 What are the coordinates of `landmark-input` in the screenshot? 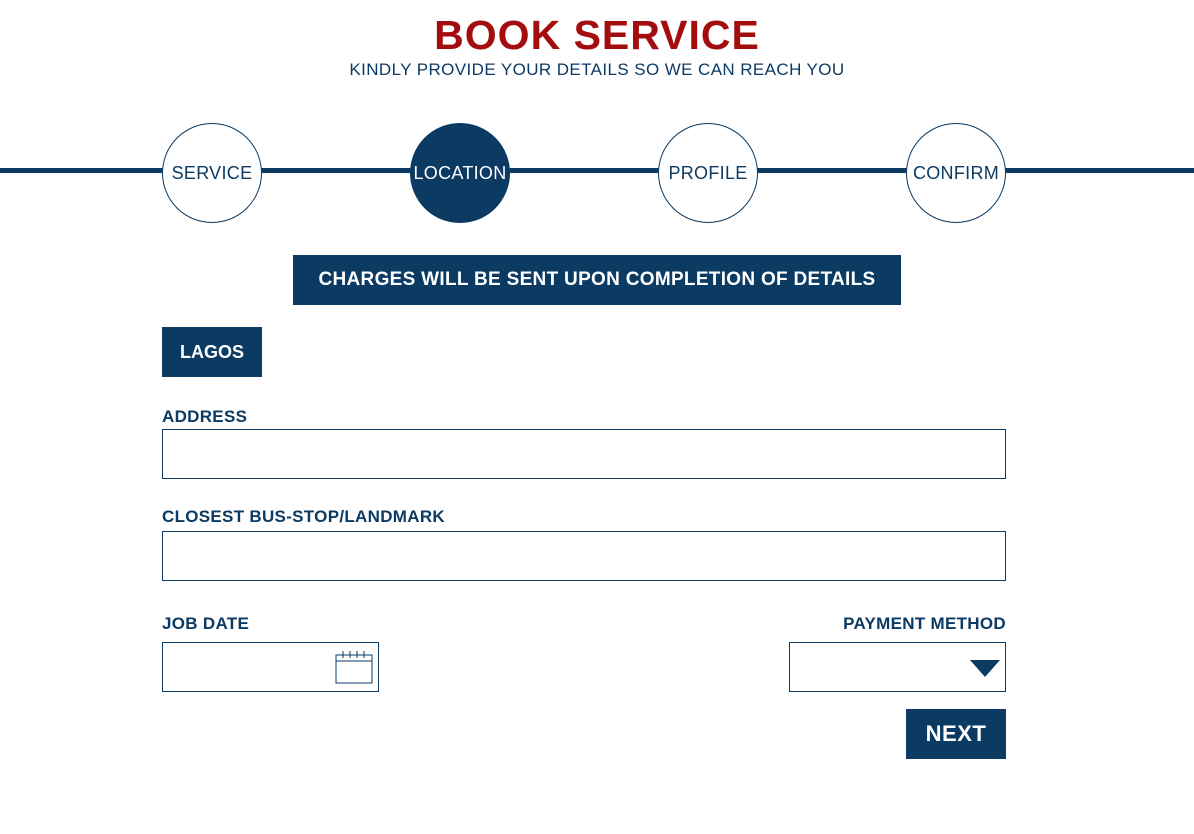 It's located at (584, 556).